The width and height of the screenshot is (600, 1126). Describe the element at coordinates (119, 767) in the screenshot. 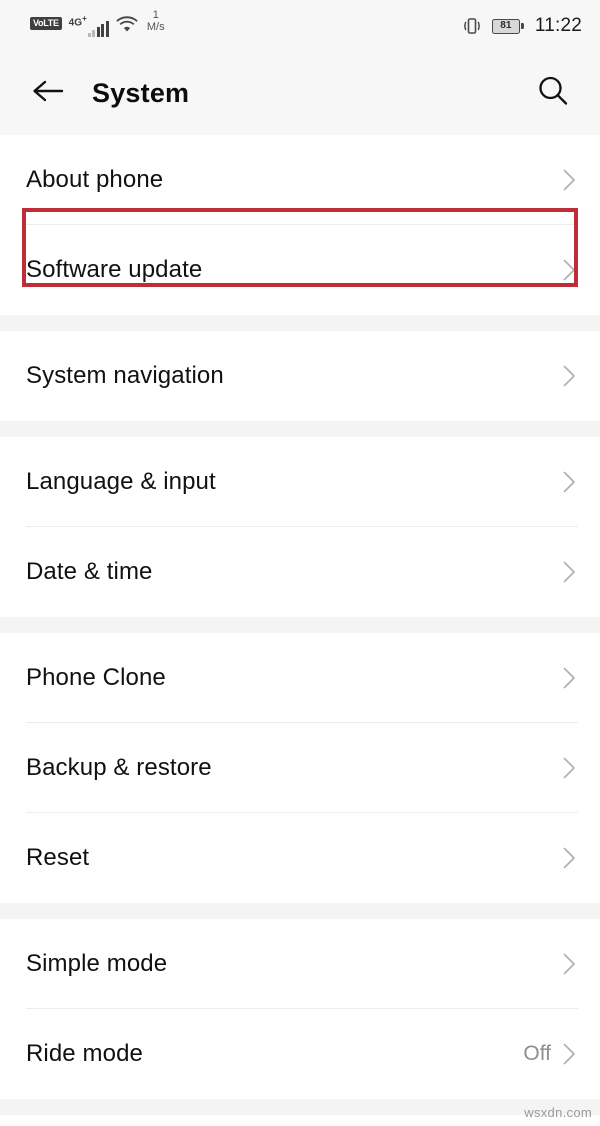

I see `list-item-label: Backup & restore` at that location.